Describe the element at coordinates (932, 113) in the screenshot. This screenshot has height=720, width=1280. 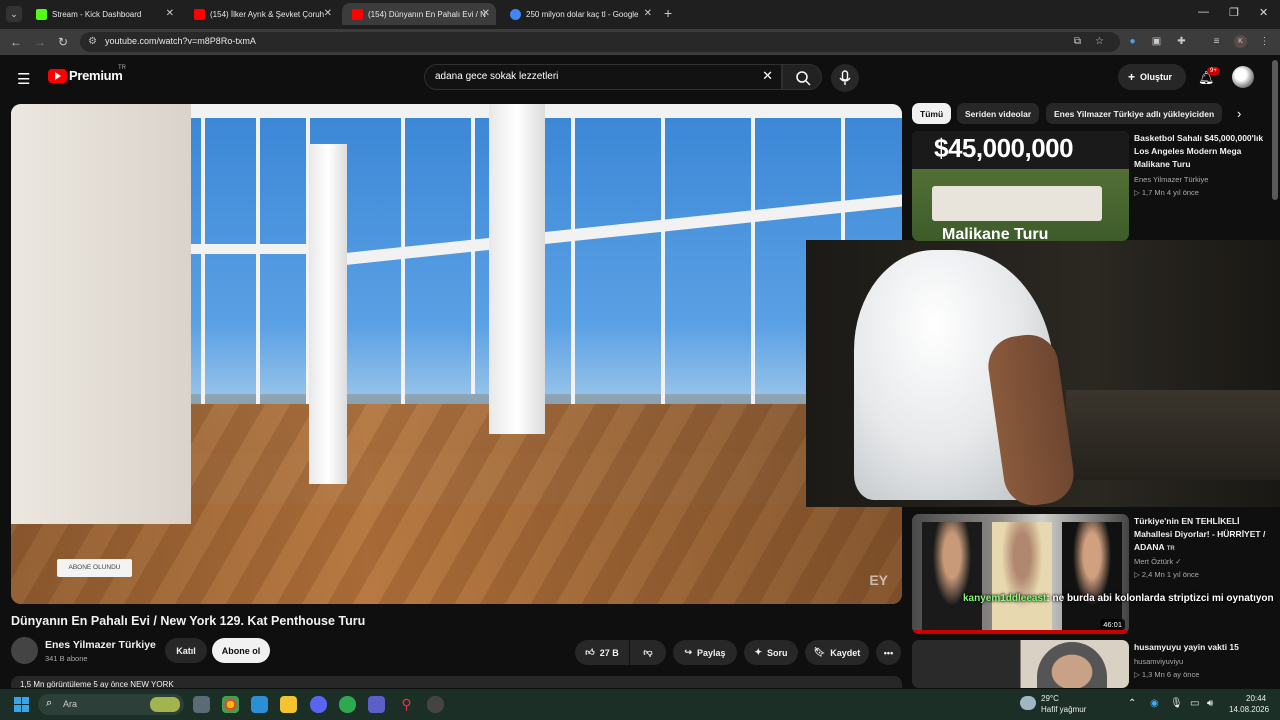
I see `chip-all: Tümü` at that location.